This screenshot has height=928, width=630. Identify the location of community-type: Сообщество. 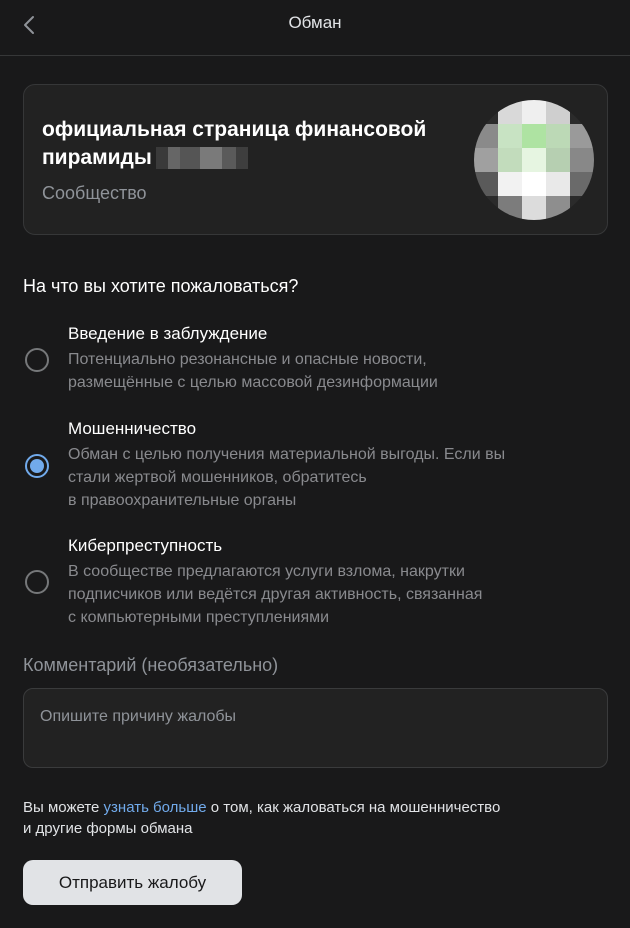
(94, 193).